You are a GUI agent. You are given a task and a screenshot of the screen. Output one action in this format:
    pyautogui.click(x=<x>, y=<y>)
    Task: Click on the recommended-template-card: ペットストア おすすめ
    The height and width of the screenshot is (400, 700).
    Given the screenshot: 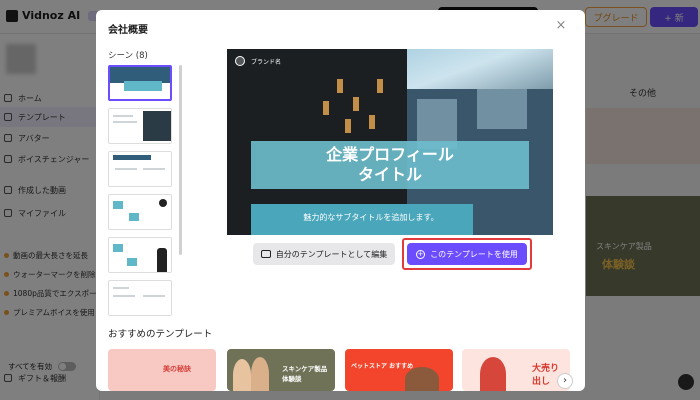 What is the action you would take?
    pyautogui.click(x=399, y=370)
    